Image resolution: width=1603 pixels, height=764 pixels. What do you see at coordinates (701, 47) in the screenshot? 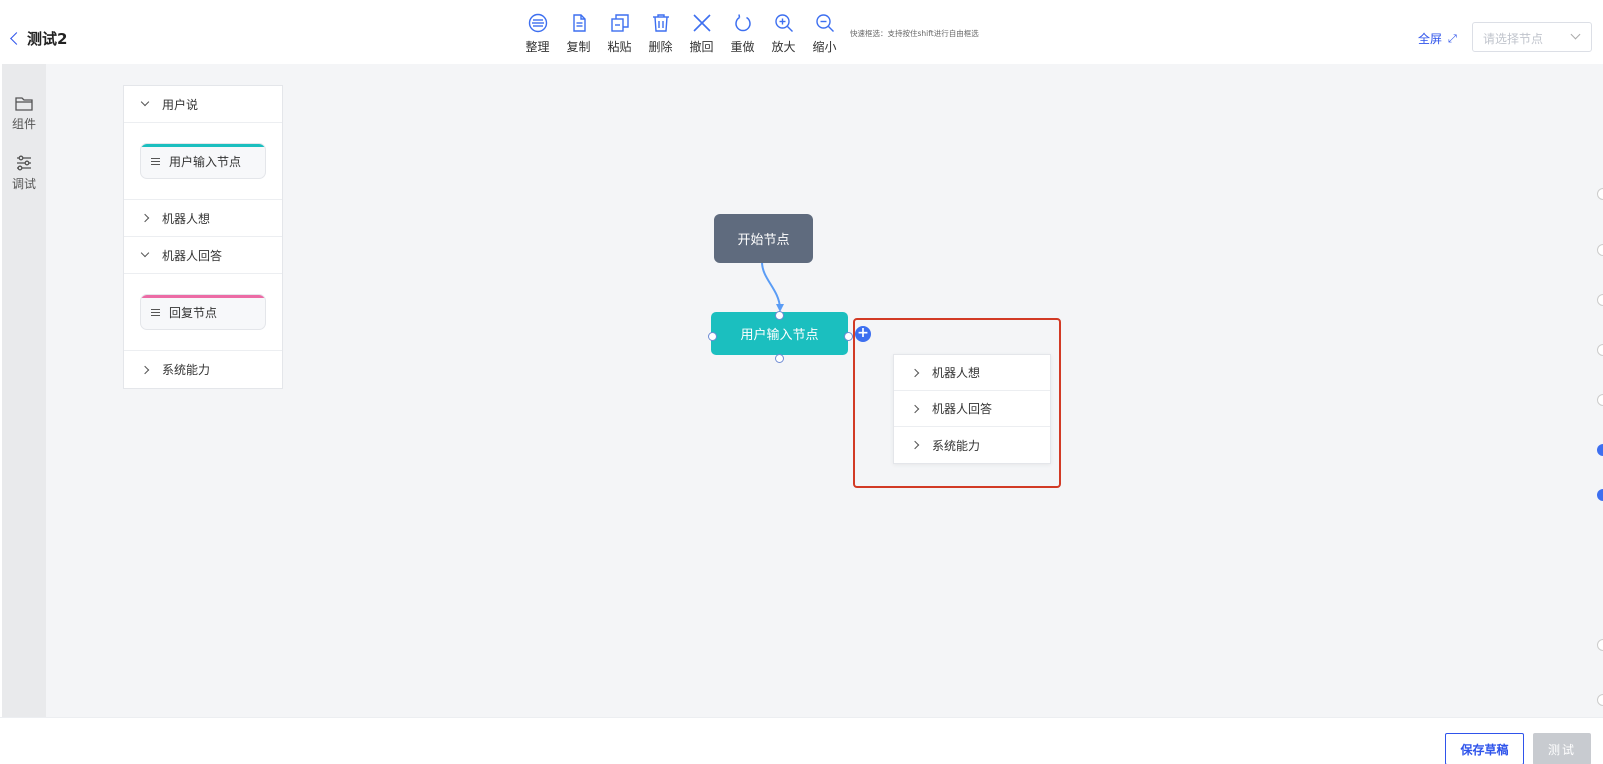
I see `undo-label: 撤回` at bounding box center [701, 47].